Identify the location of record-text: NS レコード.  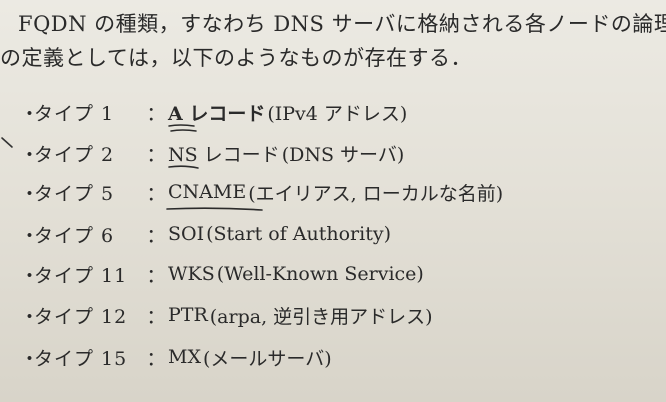
(224, 154).